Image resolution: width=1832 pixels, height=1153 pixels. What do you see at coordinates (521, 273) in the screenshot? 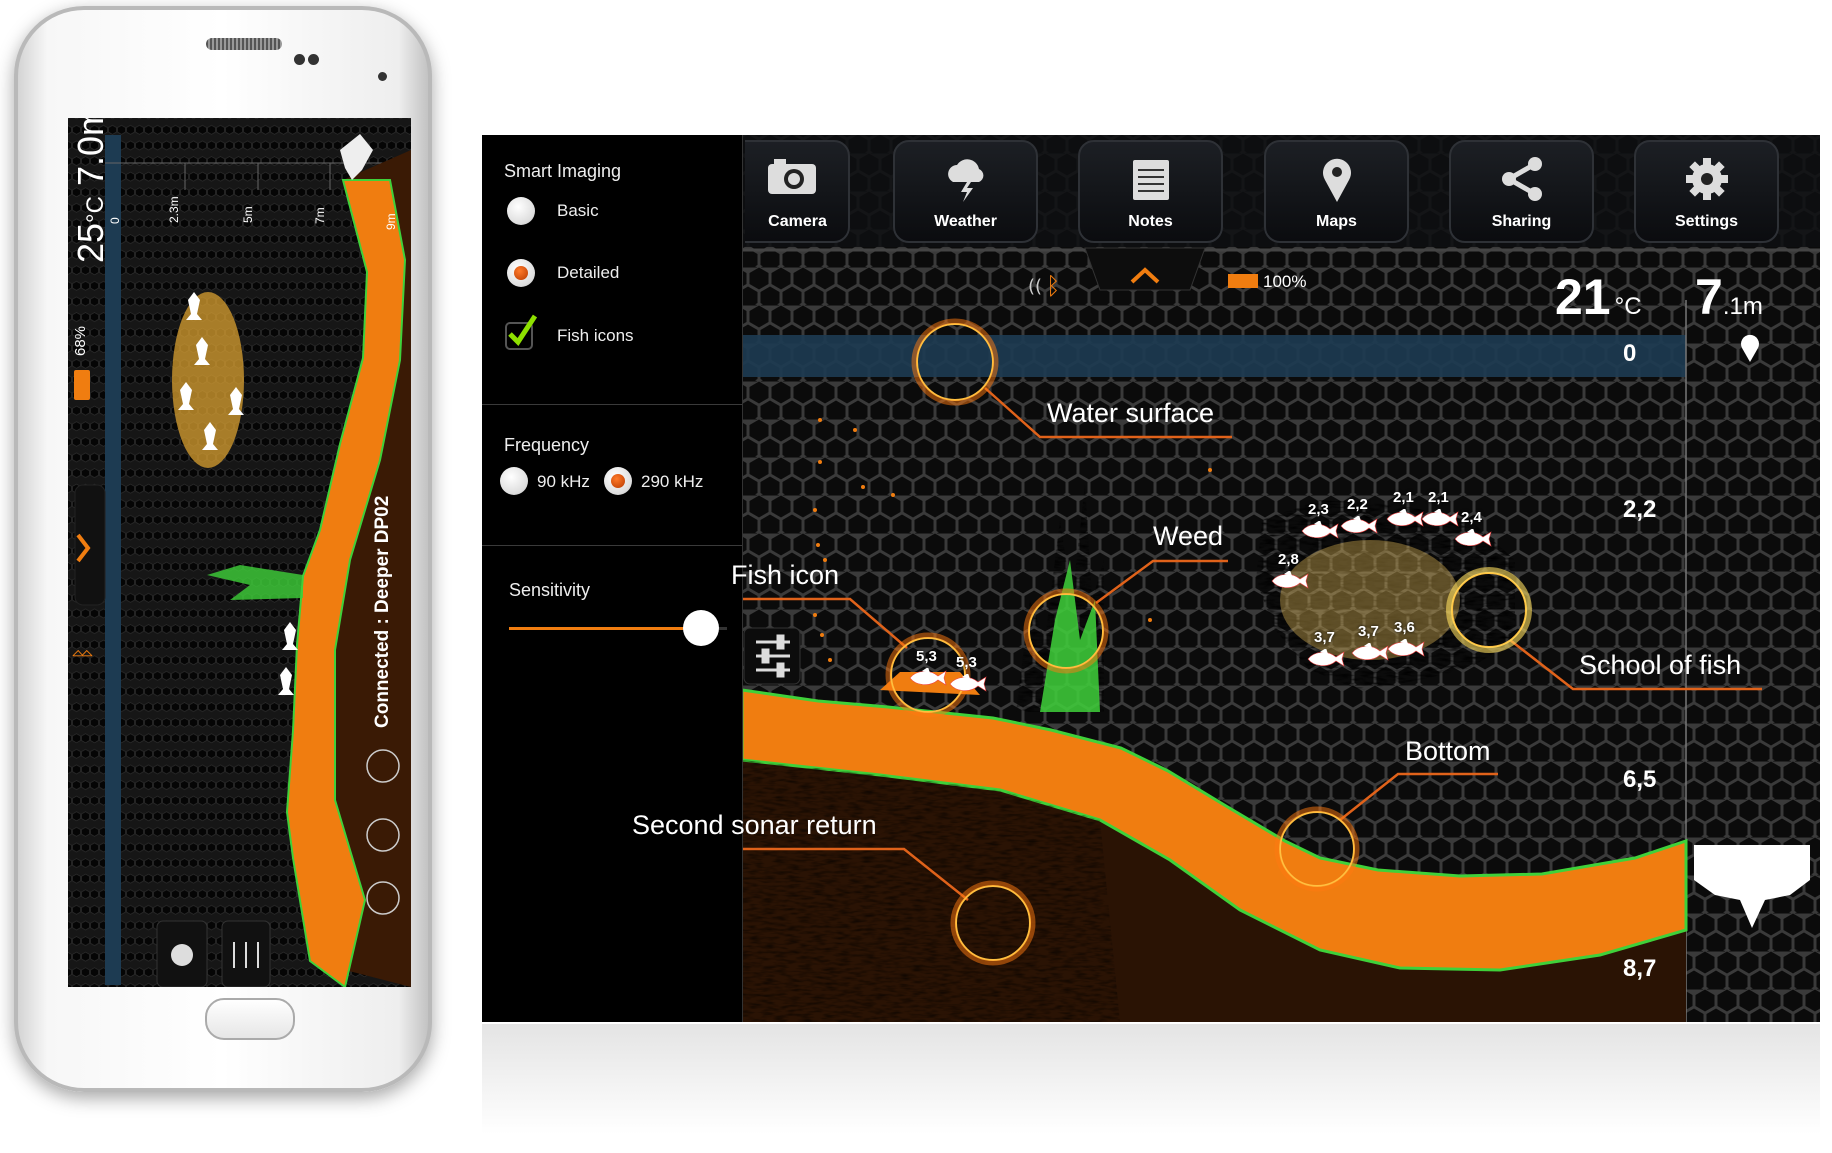
I see `radio-detailed` at bounding box center [521, 273].